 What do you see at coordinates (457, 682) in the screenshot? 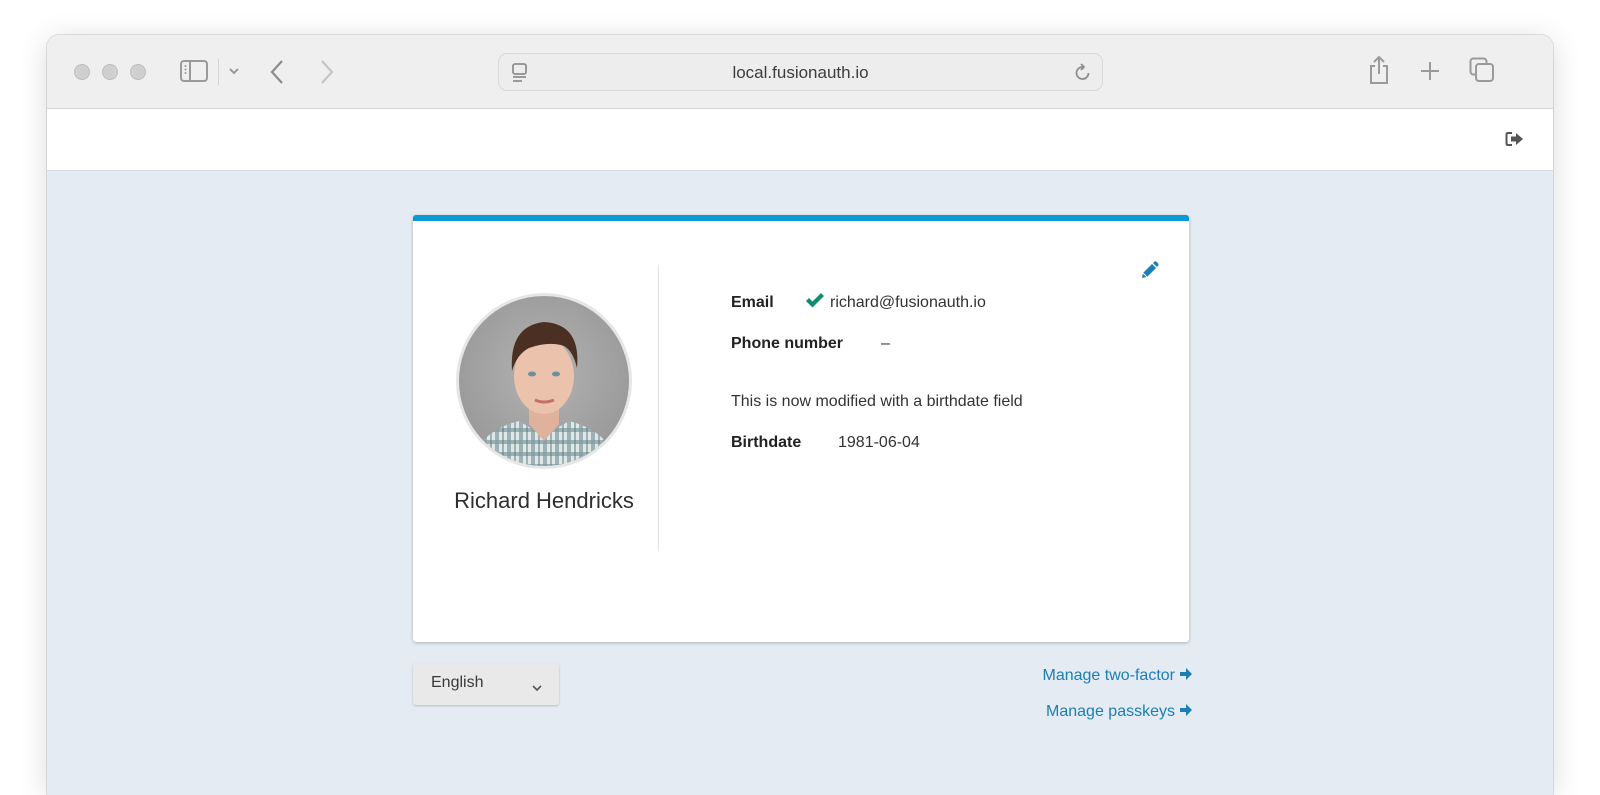
I see `language-selected: English` at bounding box center [457, 682].